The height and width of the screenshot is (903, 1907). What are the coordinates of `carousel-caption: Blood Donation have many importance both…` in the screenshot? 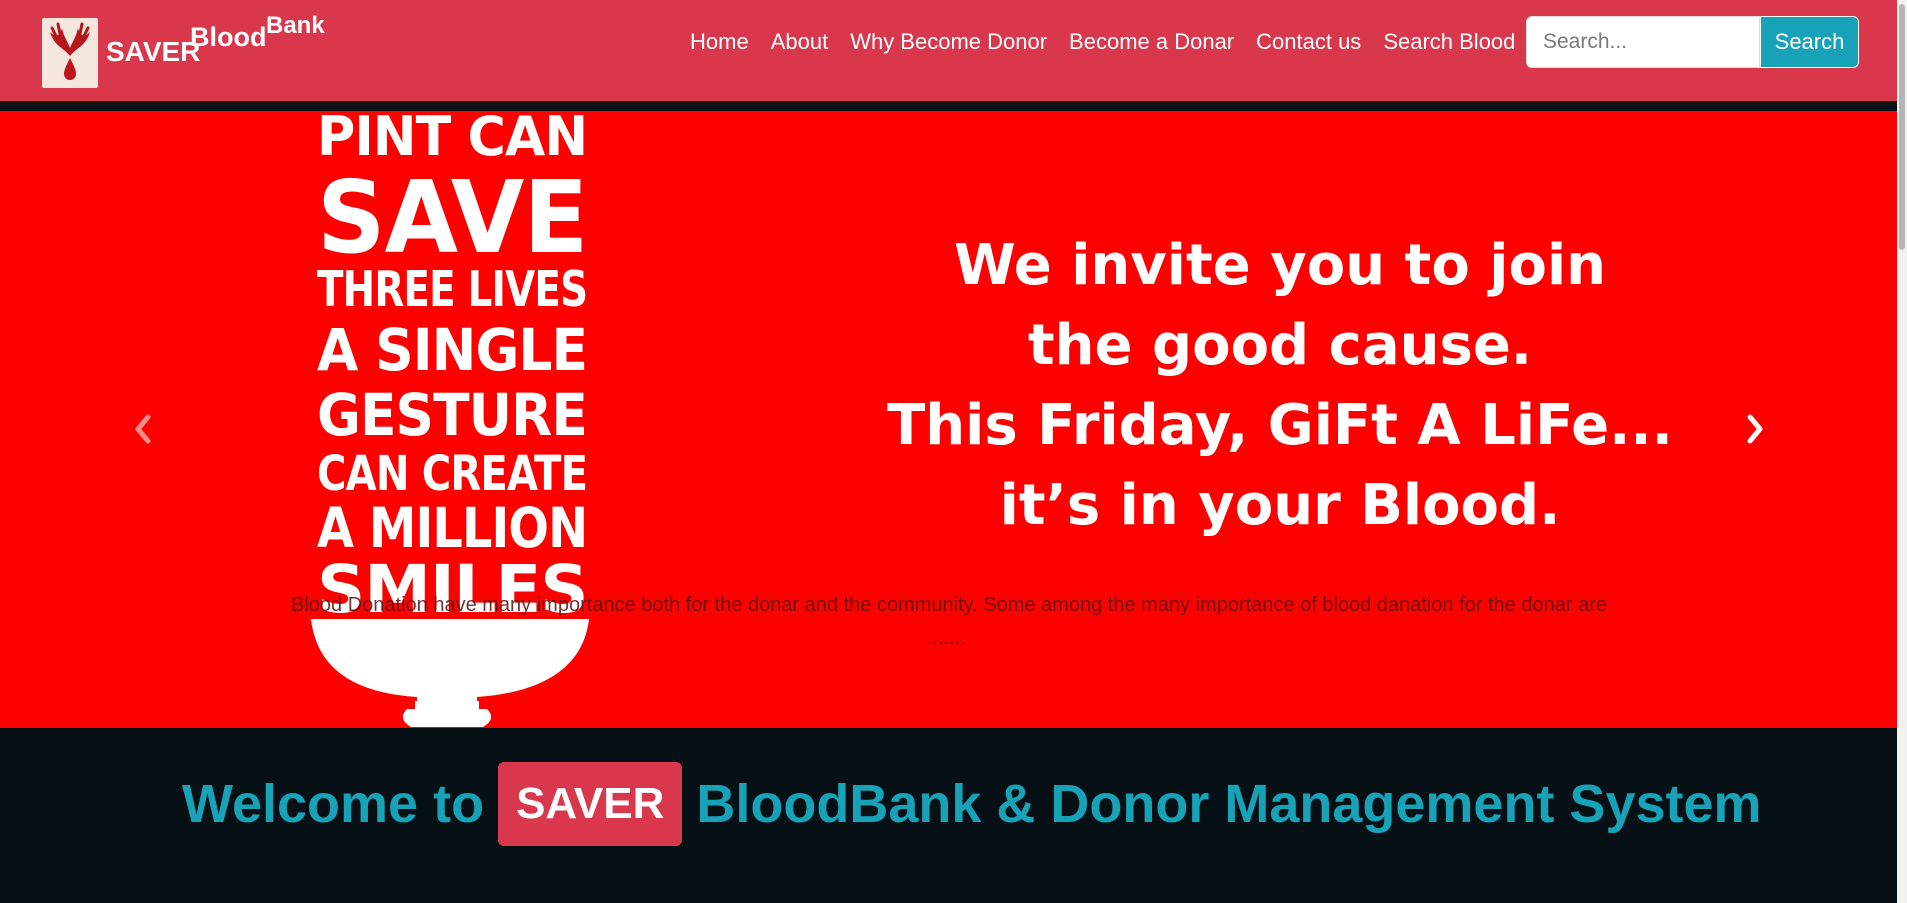 It's located at (949, 621).